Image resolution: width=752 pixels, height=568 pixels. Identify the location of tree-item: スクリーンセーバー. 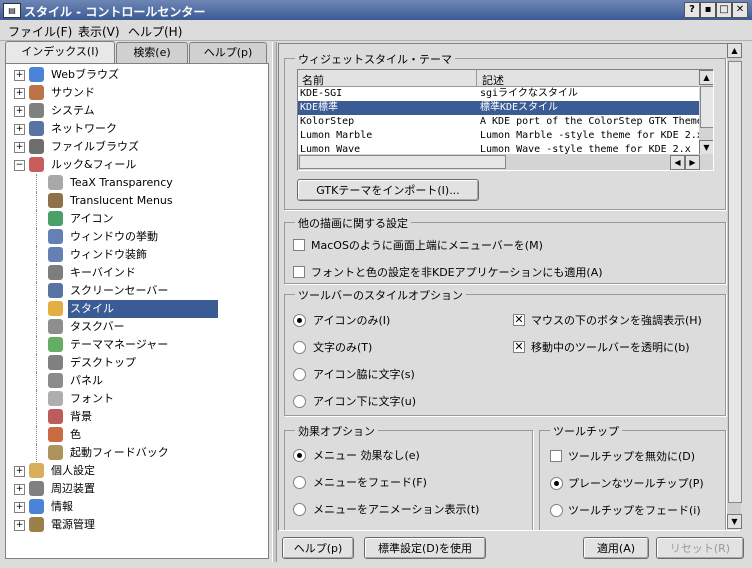
(137, 291).